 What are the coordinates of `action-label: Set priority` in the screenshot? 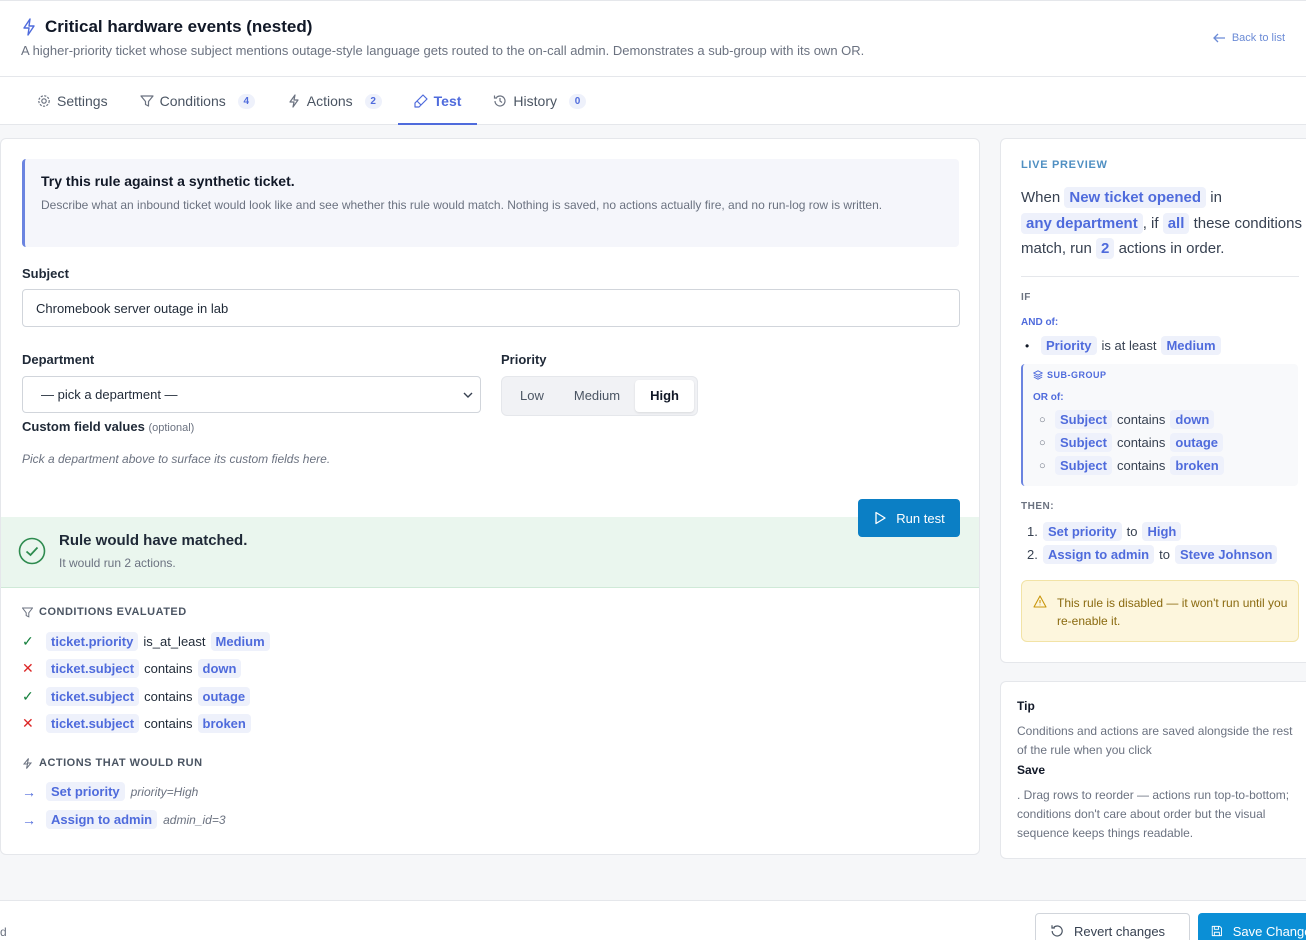 It's located at (85, 791).